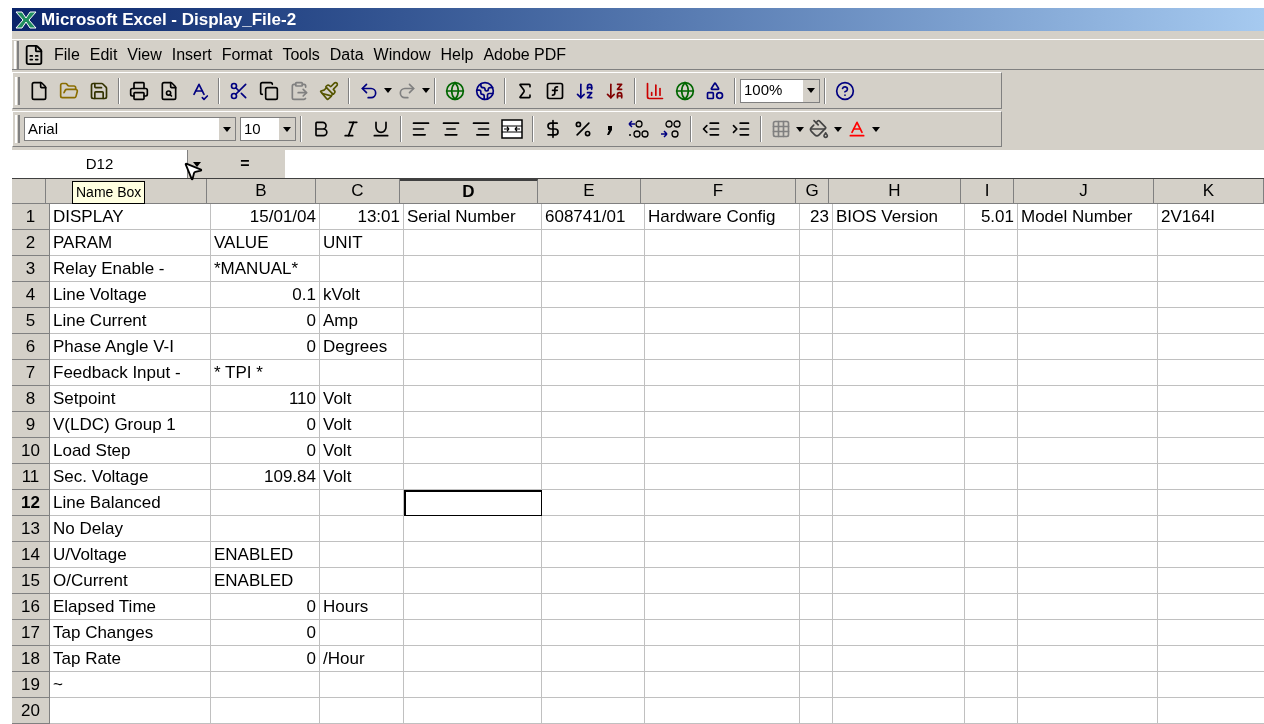 This screenshot has width=1264, height=724. Describe the element at coordinates (362, 295) in the screenshot. I see `table-cell: kVolt` at that location.